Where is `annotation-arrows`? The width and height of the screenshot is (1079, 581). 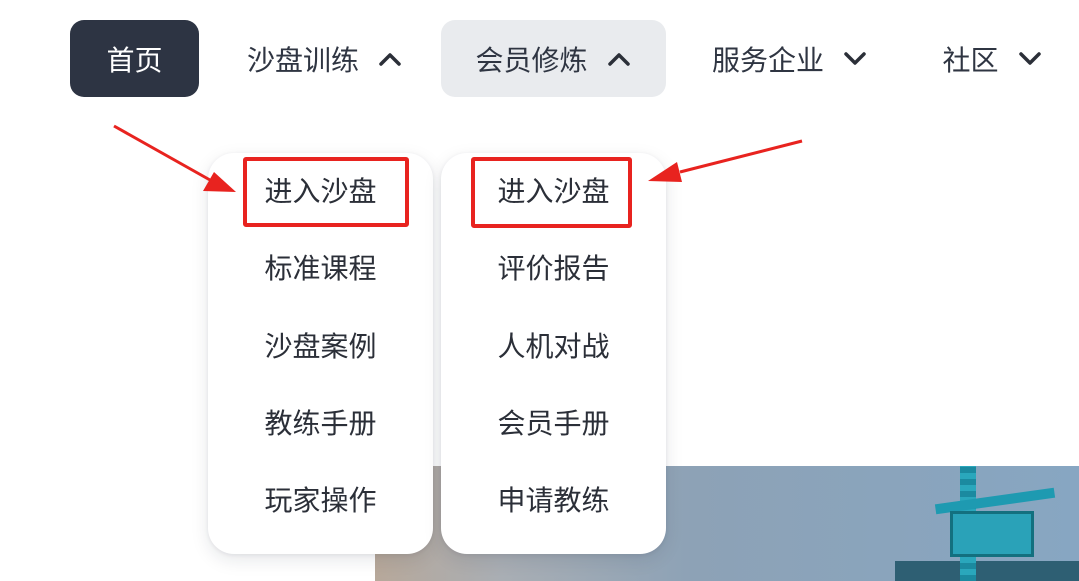 annotation-arrows is located at coordinates (458, 158).